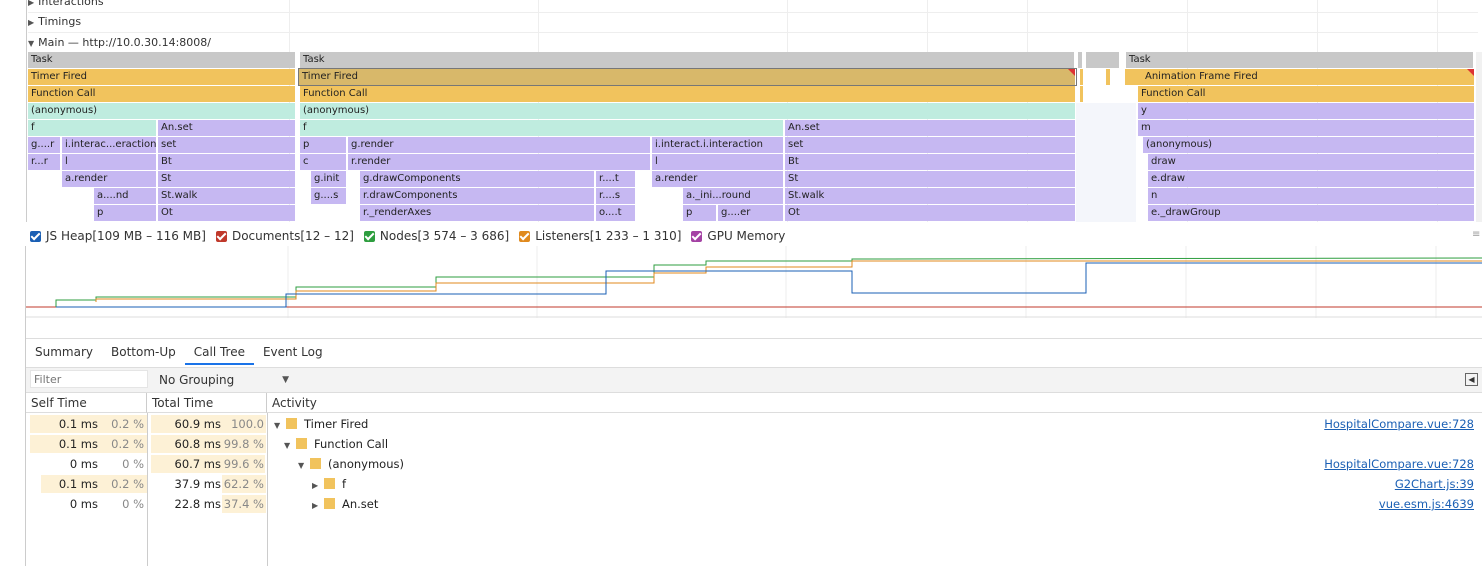 The image size is (1482, 566). I want to click on flame-call: draw, so click(1311, 162).